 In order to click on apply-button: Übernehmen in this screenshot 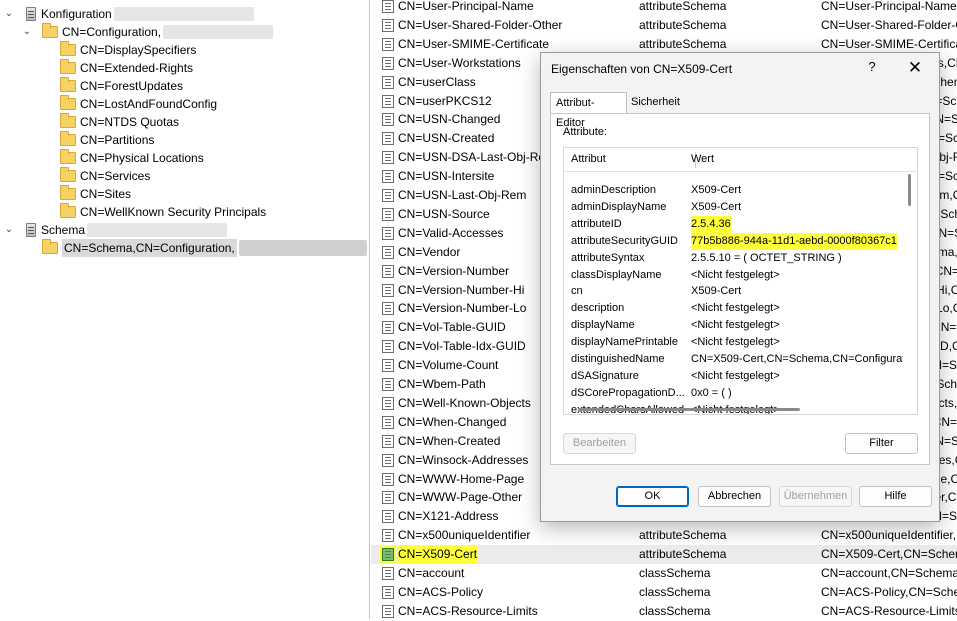, I will do `click(815, 496)`.